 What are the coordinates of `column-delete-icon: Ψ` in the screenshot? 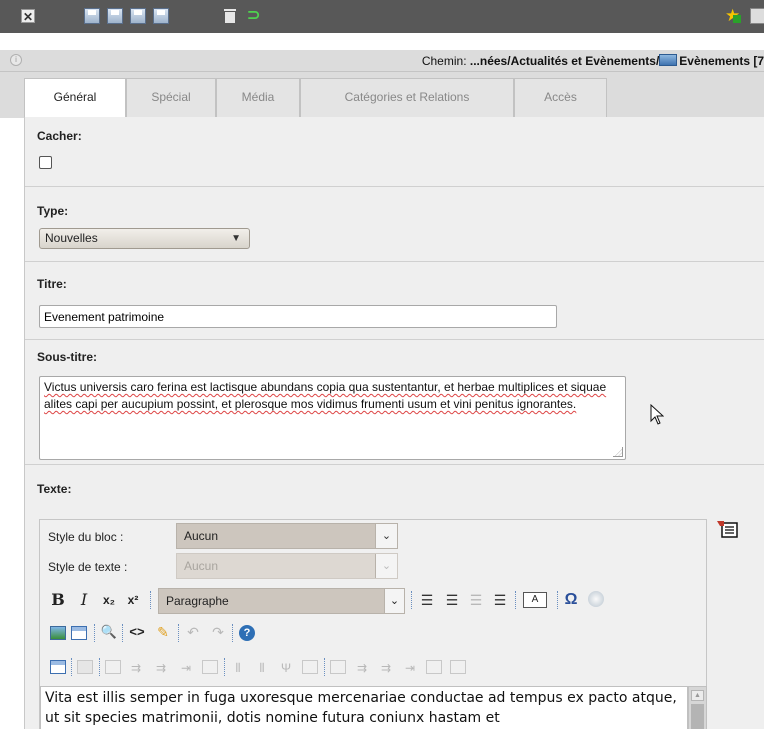 It's located at (286, 668).